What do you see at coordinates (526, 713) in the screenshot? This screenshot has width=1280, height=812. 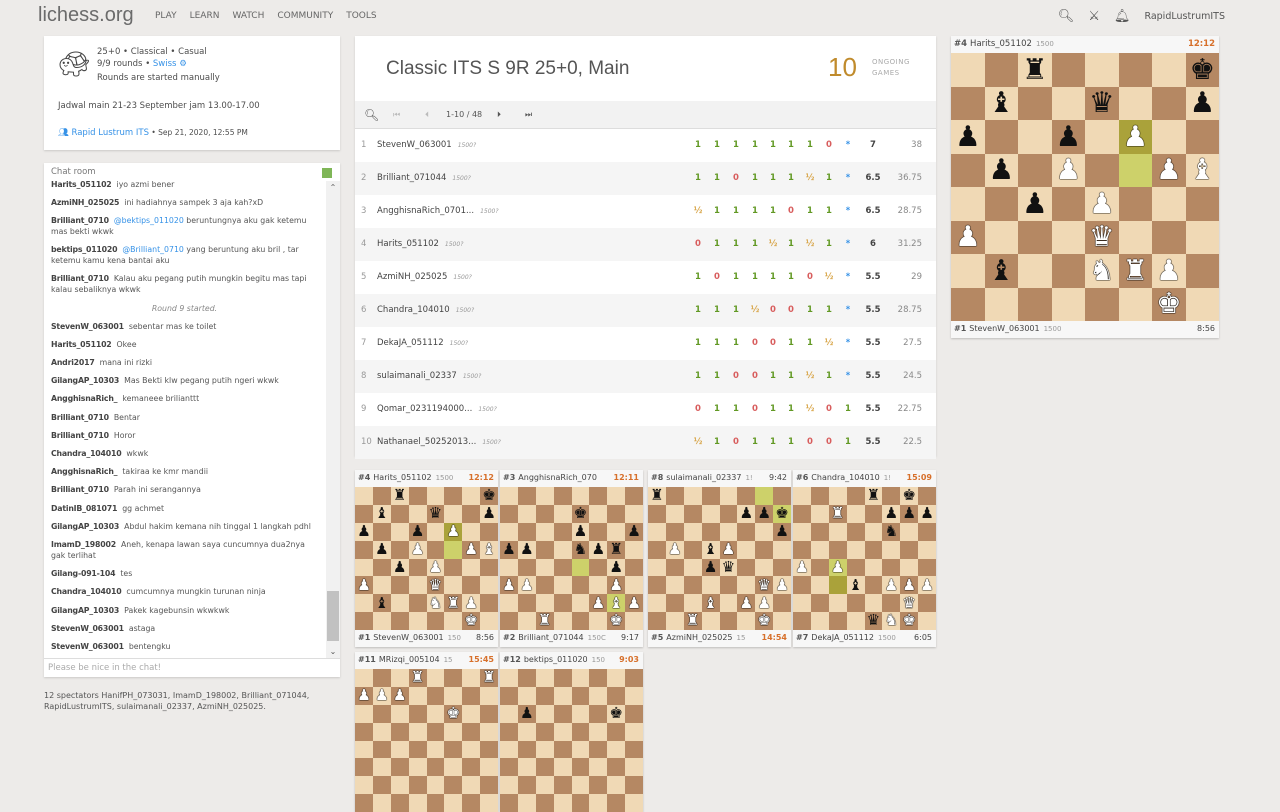 I see `square-b6: ♟` at bounding box center [526, 713].